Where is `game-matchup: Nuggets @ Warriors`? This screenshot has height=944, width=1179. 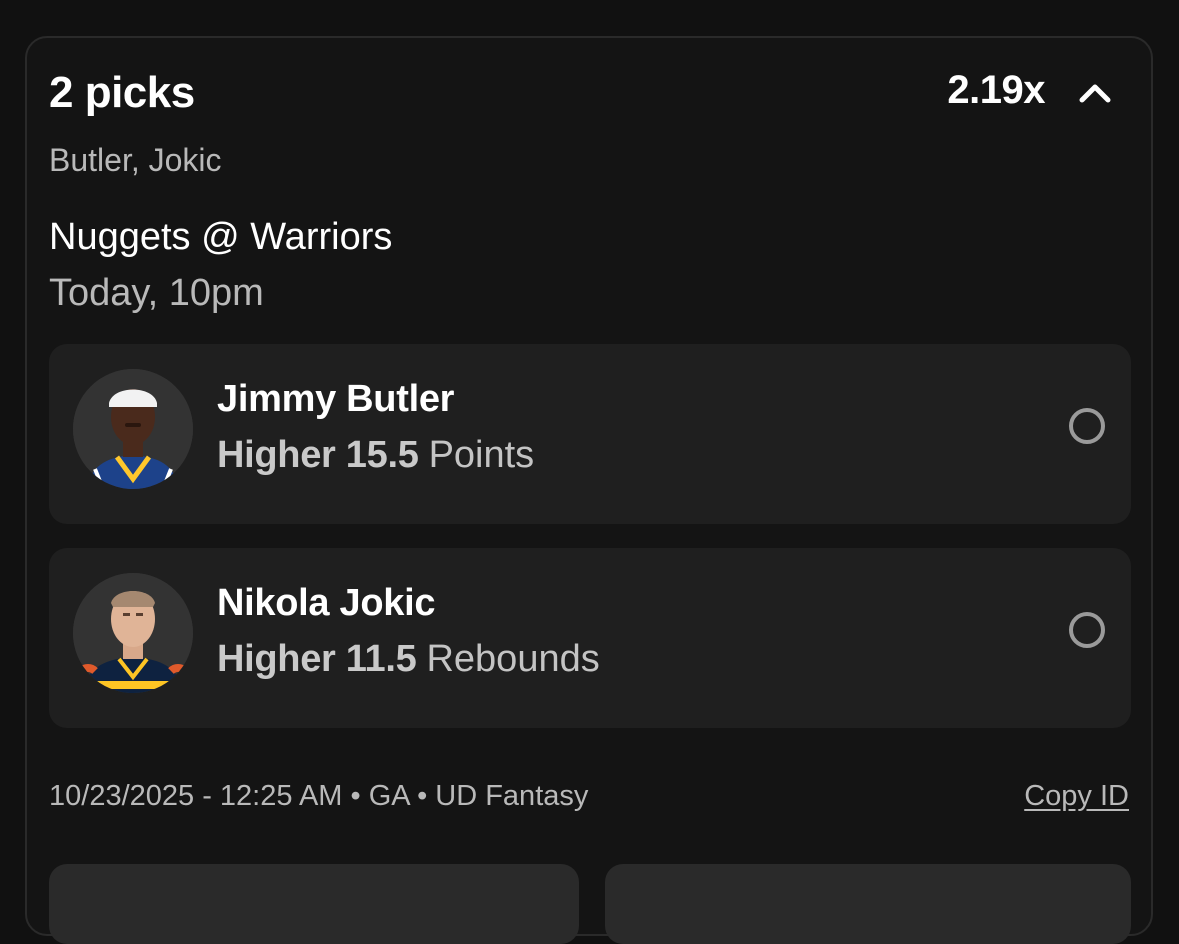 game-matchup: Nuggets @ Warriors is located at coordinates (221, 237).